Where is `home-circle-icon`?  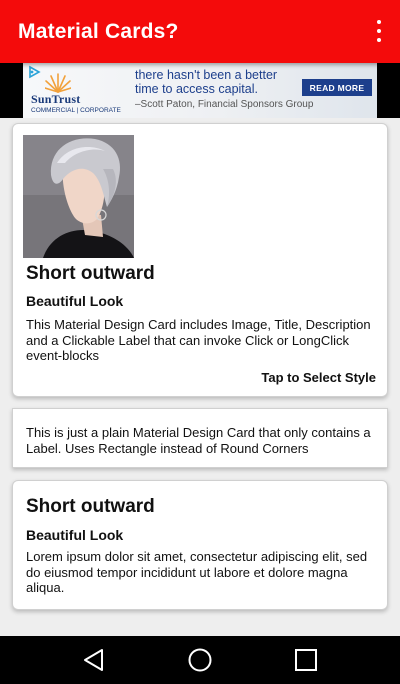
home-circle-icon is located at coordinates (200, 660).